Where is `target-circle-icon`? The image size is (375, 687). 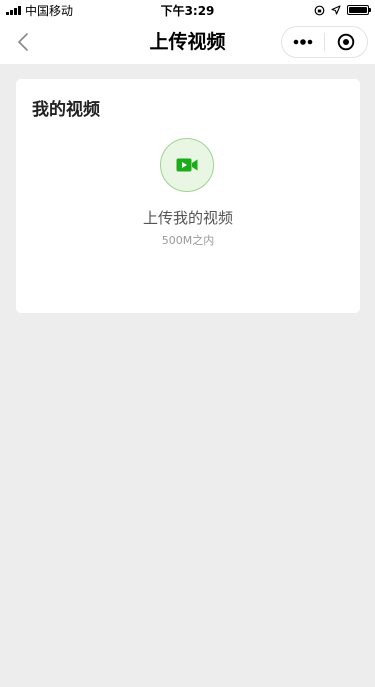 target-circle-icon is located at coordinates (346, 42).